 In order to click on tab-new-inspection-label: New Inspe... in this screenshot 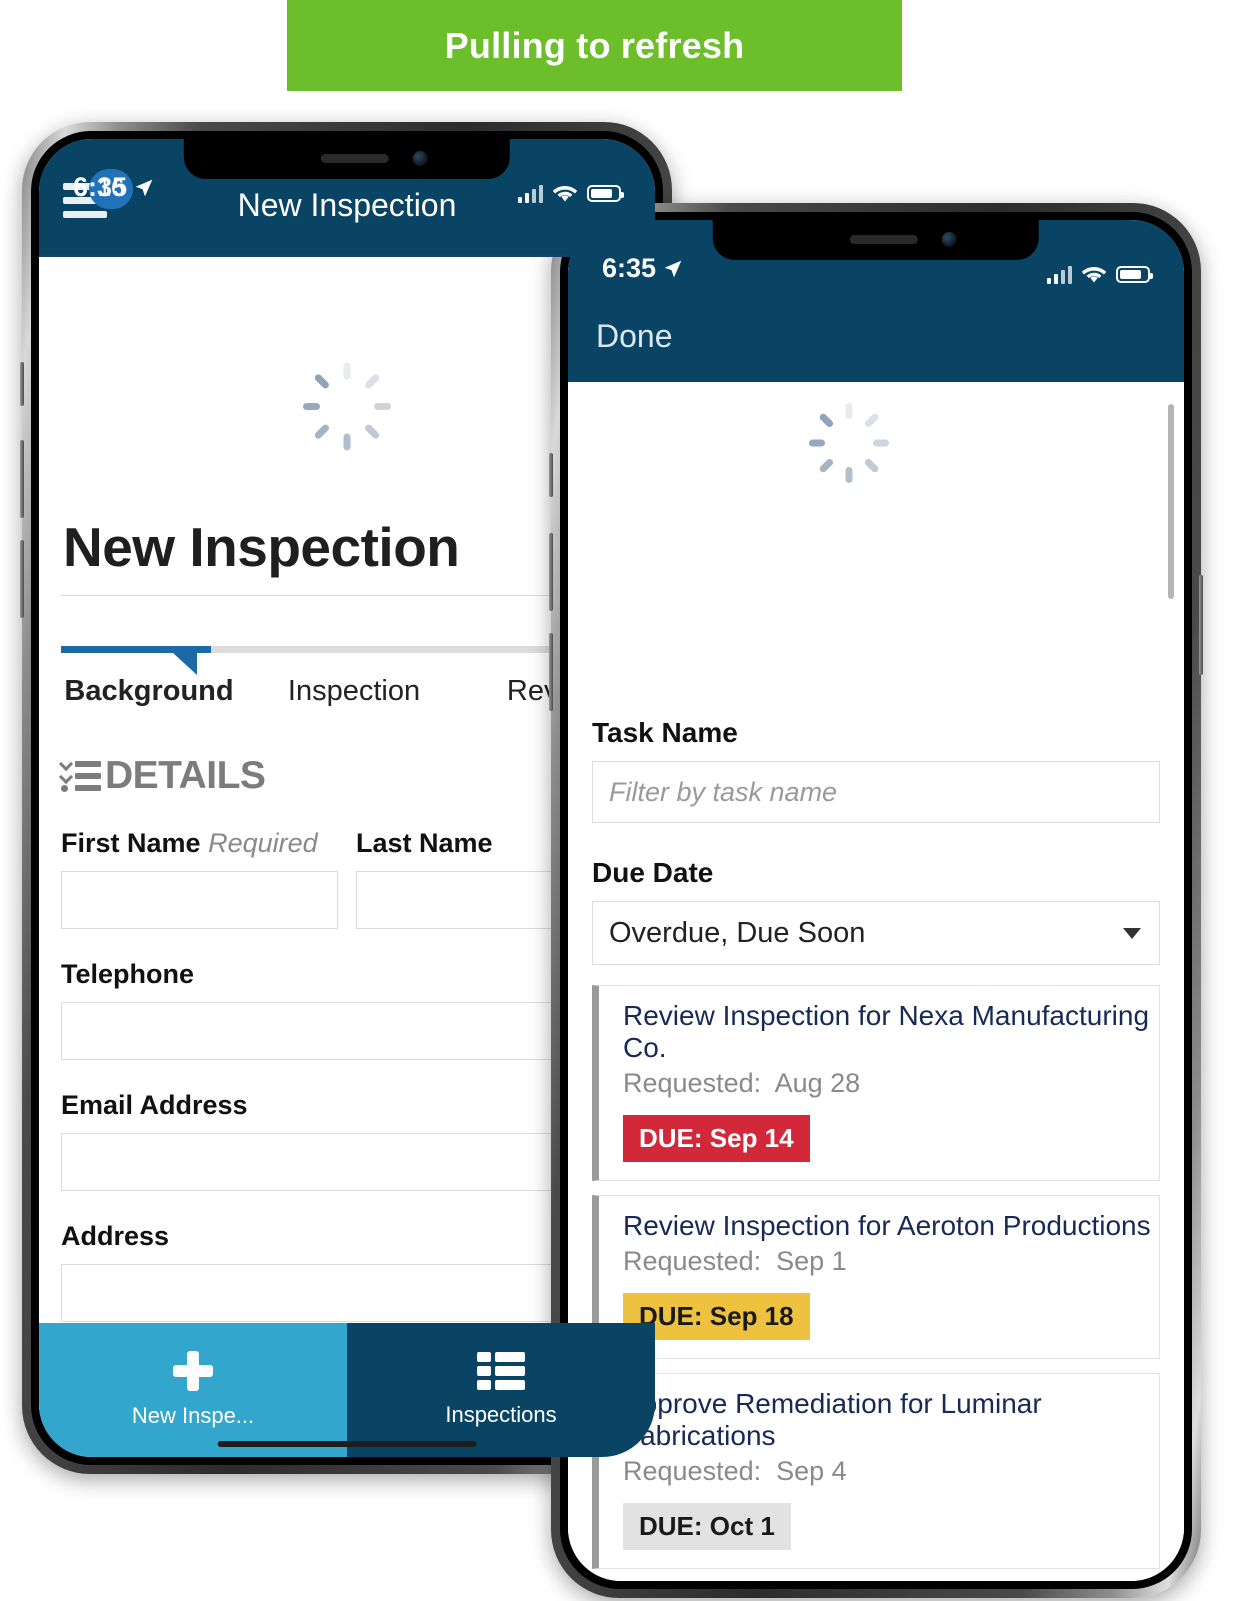, I will do `click(193, 1415)`.